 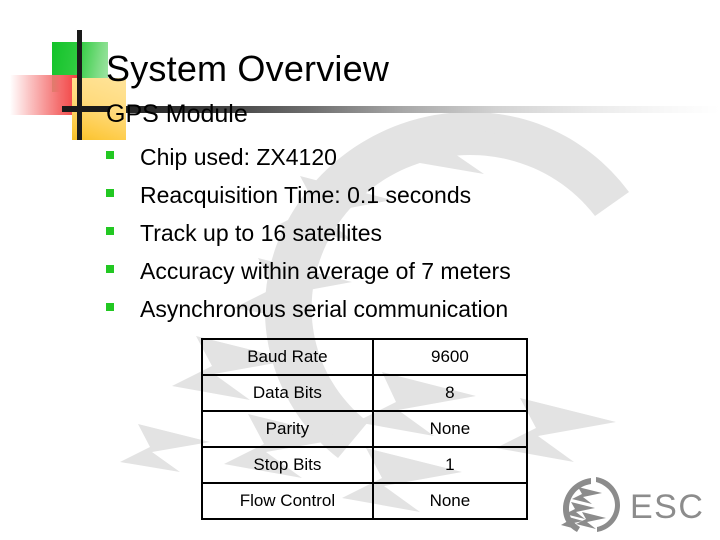 I want to click on table-row: Baud Rate 9600, so click(x=365, y=357).